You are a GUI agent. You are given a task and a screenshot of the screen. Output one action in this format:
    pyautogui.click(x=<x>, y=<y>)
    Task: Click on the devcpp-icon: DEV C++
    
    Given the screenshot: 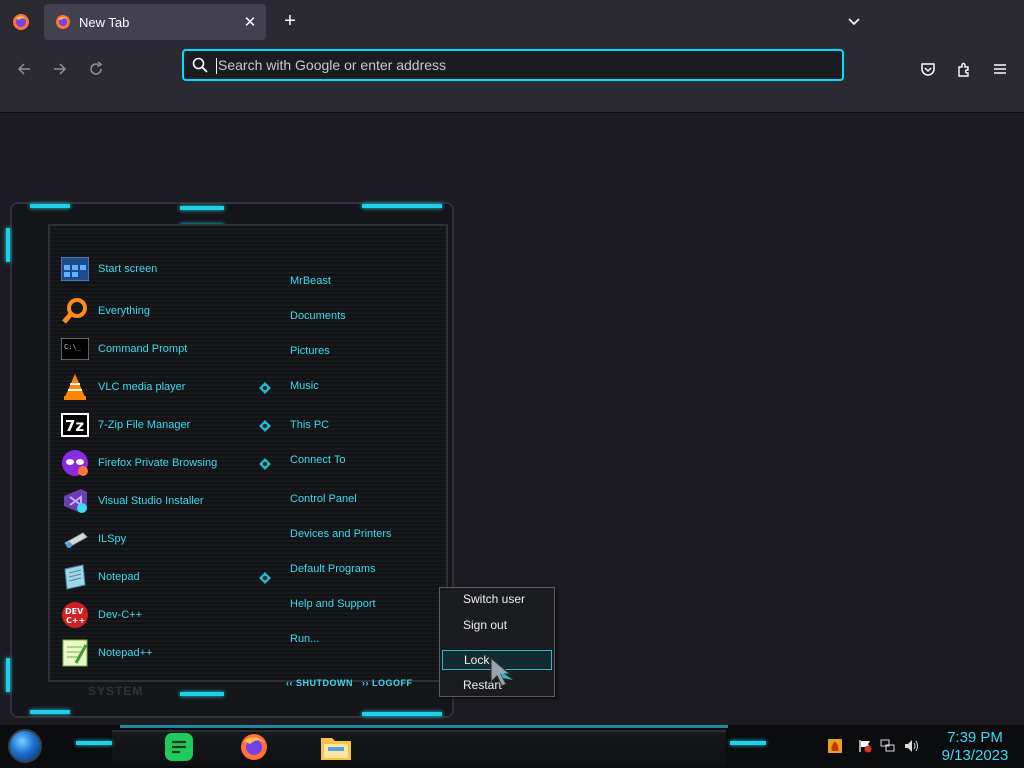 What is the action you would take?
    pyautogui.click(x=75, y=615)
    